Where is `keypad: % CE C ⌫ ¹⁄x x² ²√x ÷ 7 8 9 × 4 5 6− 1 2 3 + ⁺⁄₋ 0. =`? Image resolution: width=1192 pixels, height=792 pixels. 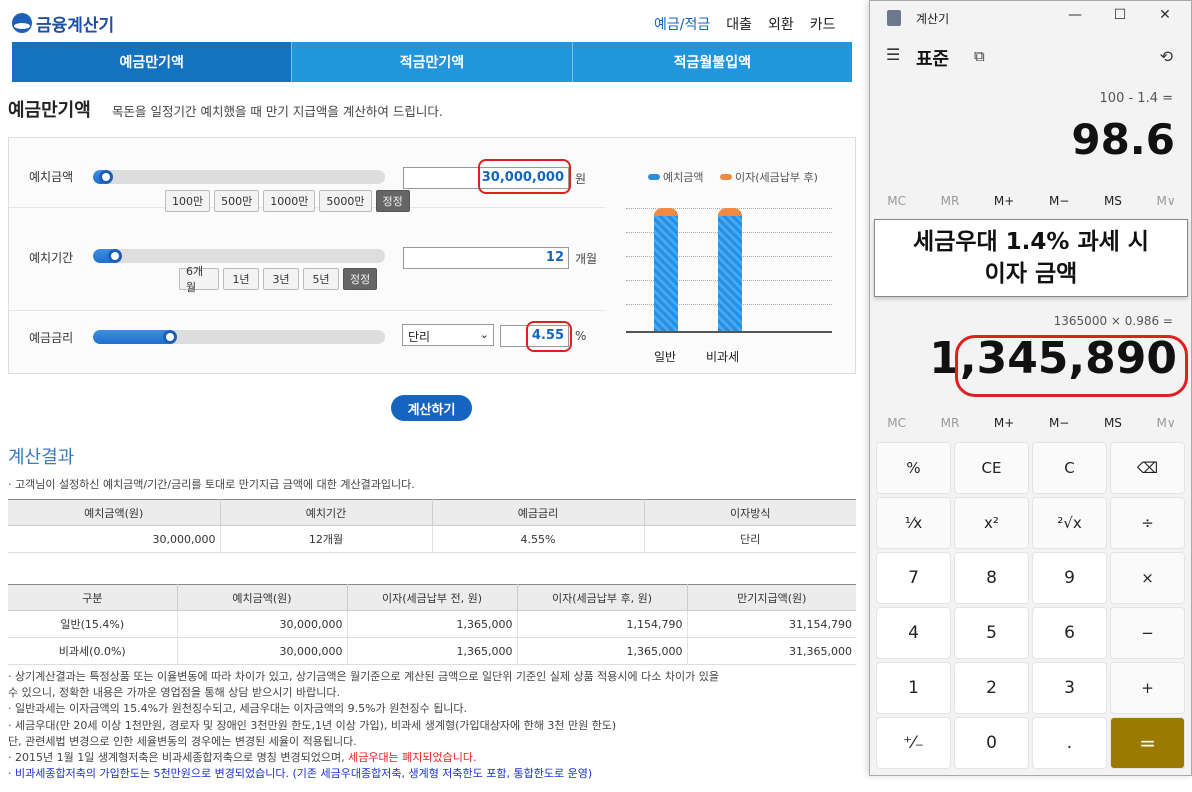 keypad: % CE C ⌫ ¹⁄x x² ²√x ÷ 7 8 9 × 4 5 6− 1 2 3 + ⁺⁄₋ 0. = is located at coordinates (1032, 605).